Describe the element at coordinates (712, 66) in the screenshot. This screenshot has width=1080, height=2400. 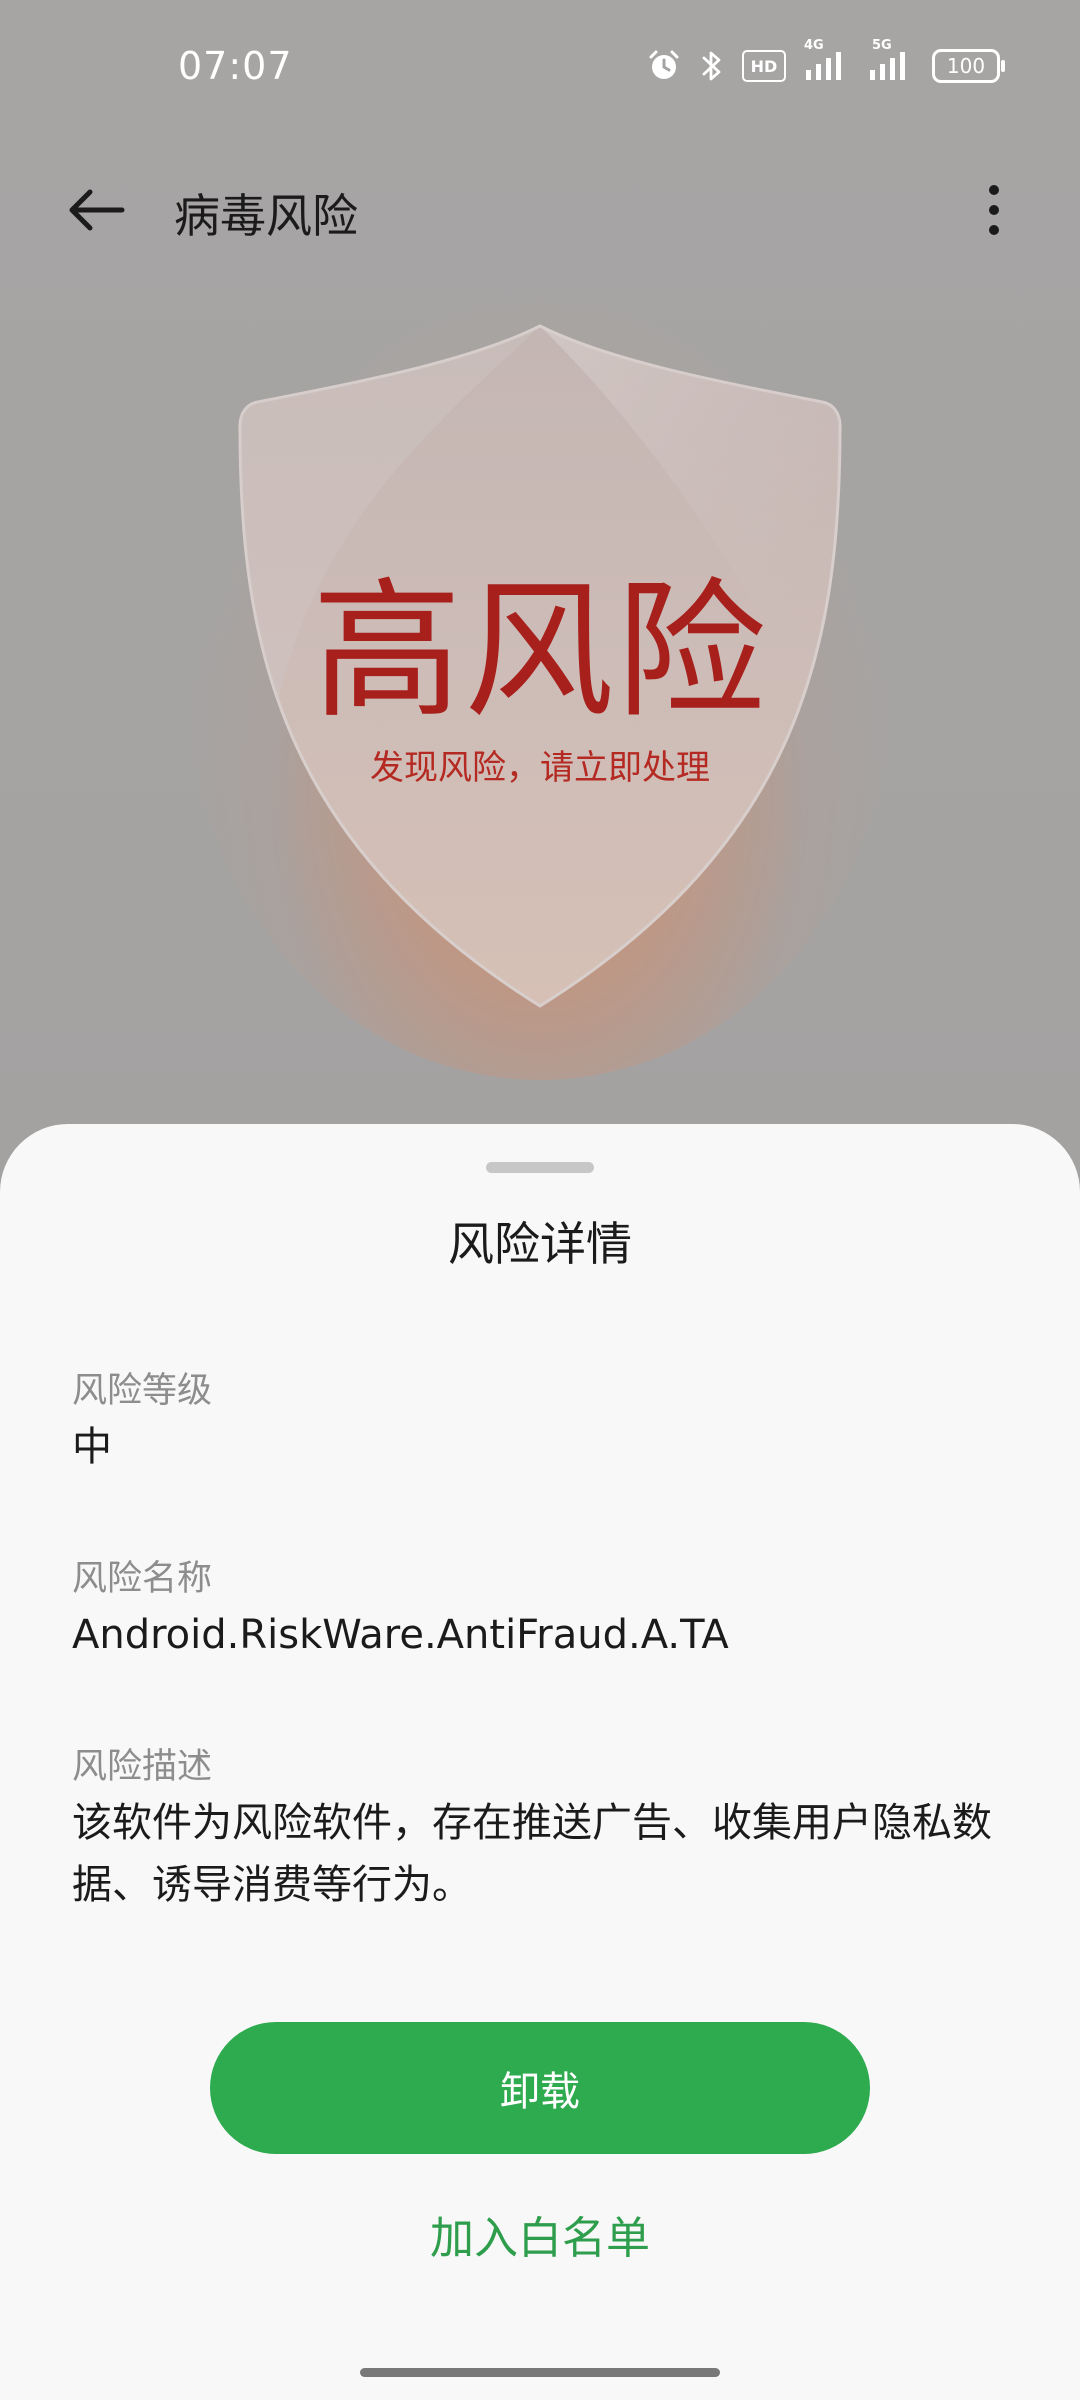
I see `bluetooth-icon` at that location.